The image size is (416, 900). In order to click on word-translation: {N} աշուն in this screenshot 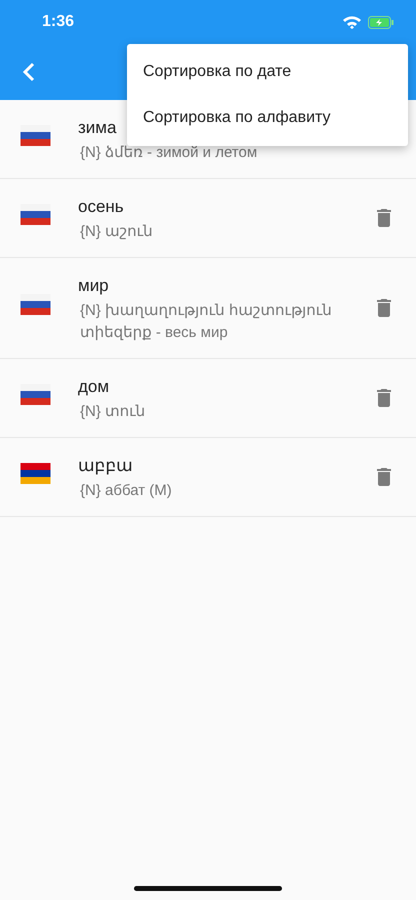, I will do `click(116, 232)`.